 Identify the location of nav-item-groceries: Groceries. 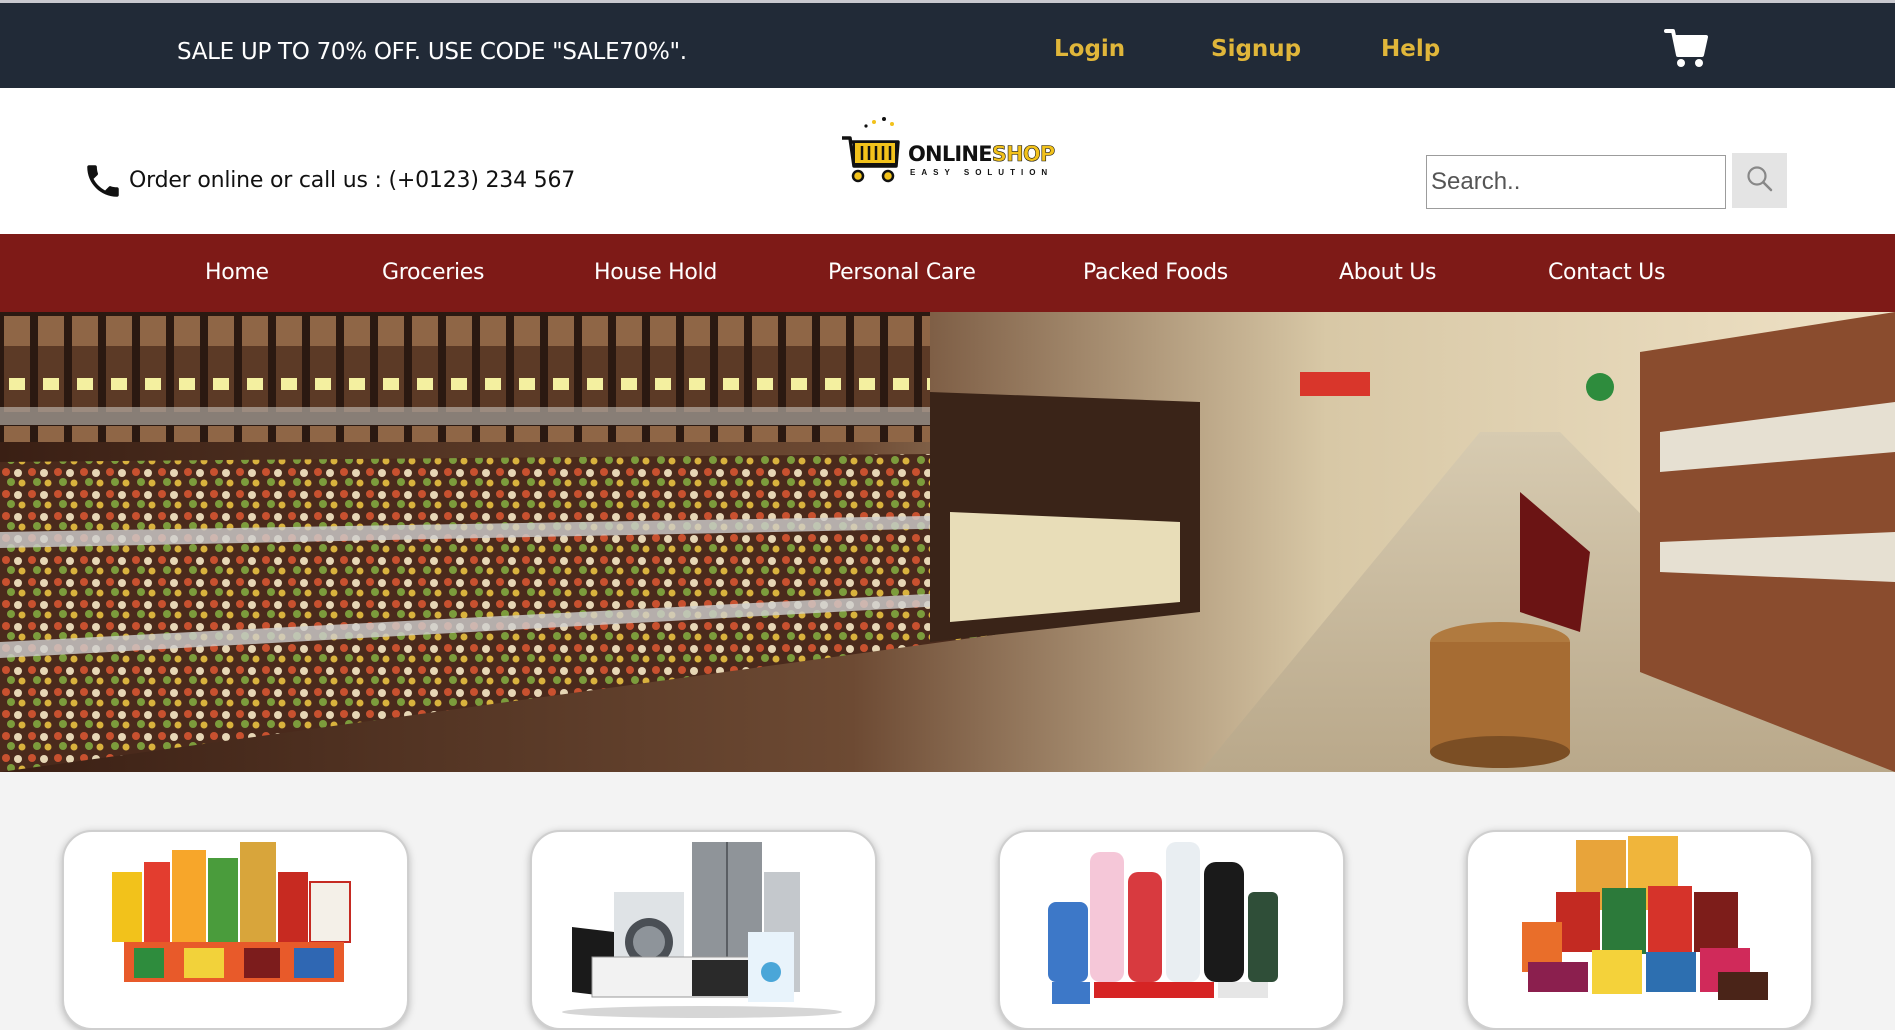
(433, 272).